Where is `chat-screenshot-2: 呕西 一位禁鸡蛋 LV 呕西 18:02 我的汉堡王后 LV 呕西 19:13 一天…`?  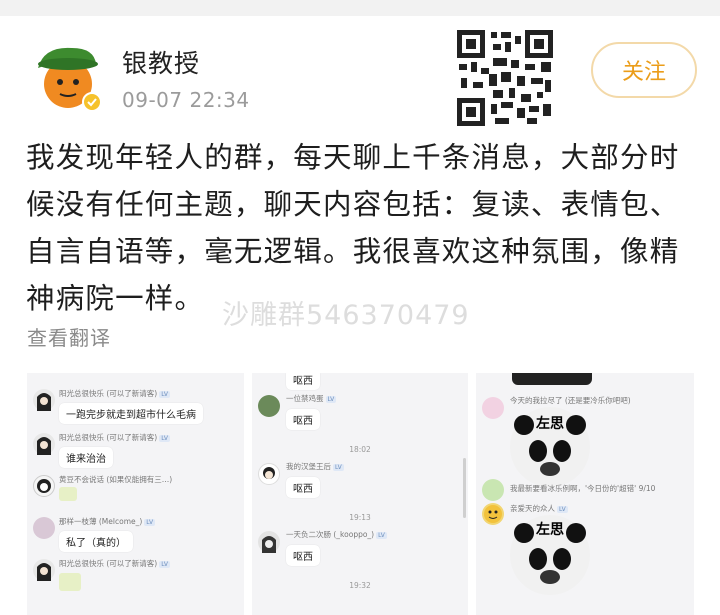 chat-screenshot-2: 呕西 一位禁鸡蛋 LV 呕西 18:02 我的汉堡王后 LV 呕西 19:13 一天… is located at coordinates (360, 494).